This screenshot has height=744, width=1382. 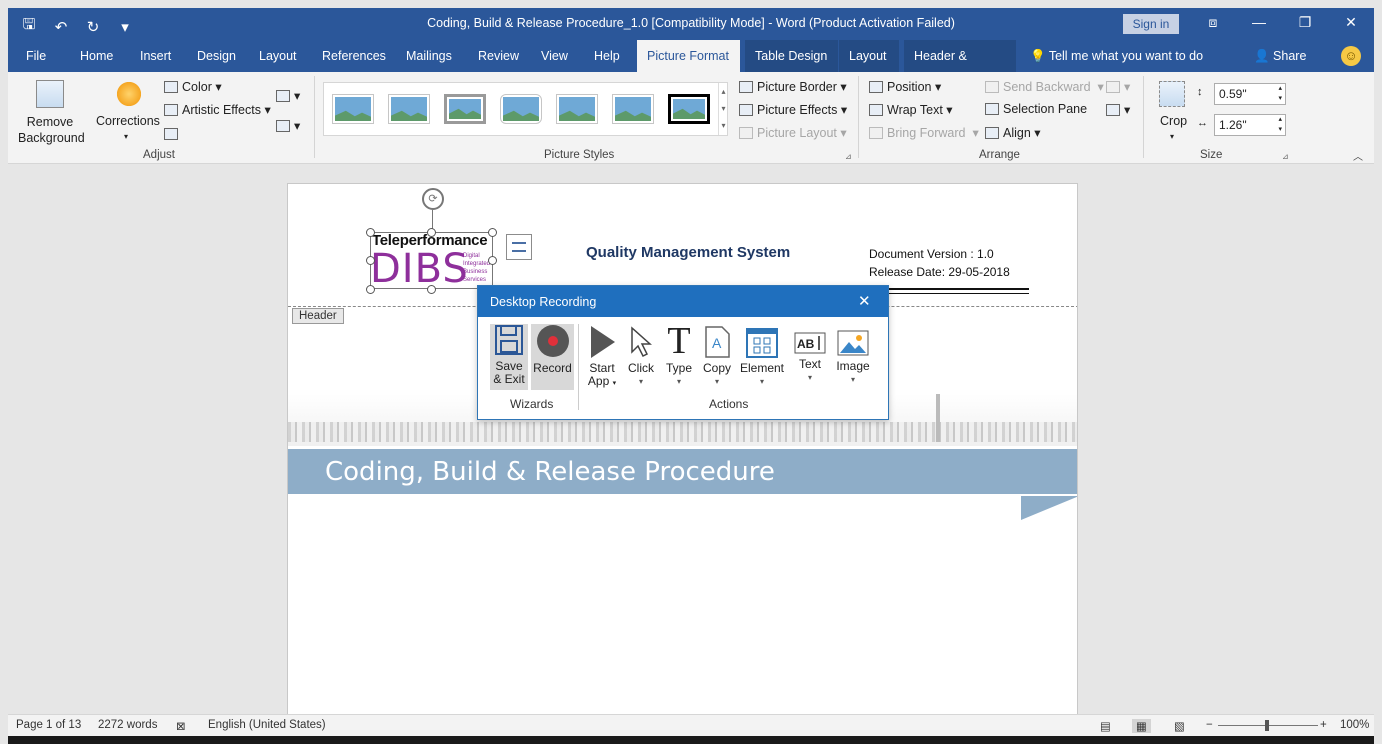 What do you see at coordinates (1358, 155) in the screenshot?
I see `collapse-ribbon-icon: ︿` at bounding box center [1358, 155].